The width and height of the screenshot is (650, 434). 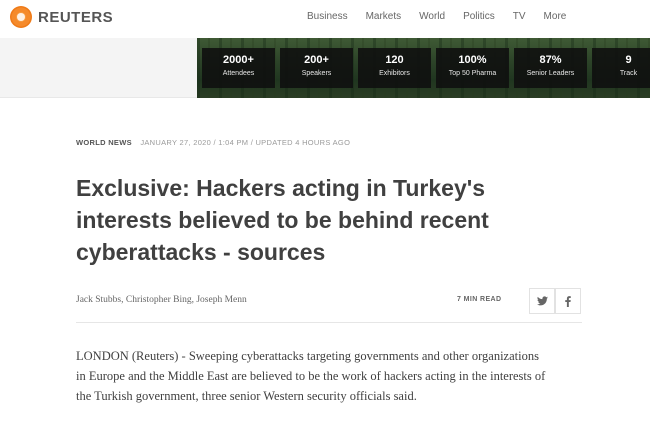 What do you see at coordinates (394, 73) in the screenshot?
I see `stat-label: Exhibitors` at bounding box center [394, 73].